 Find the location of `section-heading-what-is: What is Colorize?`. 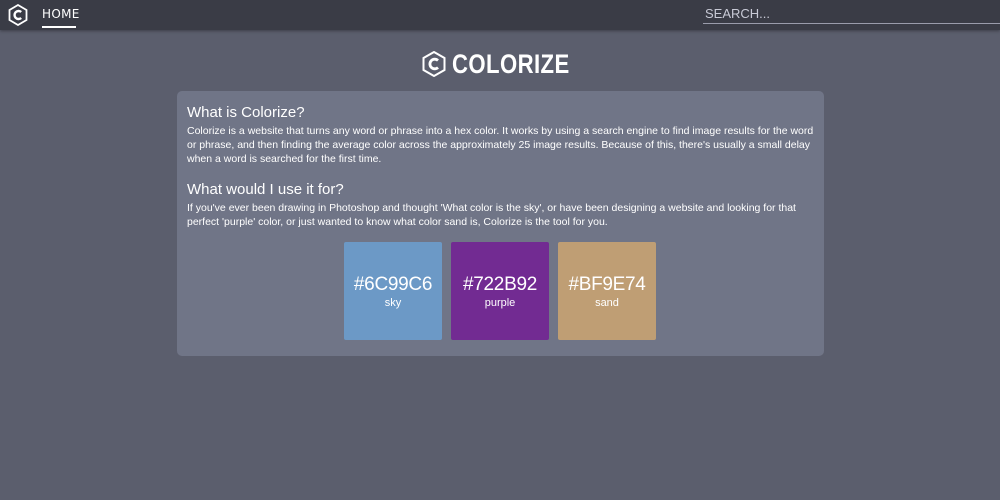

section-heading-what-is: What is Colorize? is located at coordinates (246, 112).